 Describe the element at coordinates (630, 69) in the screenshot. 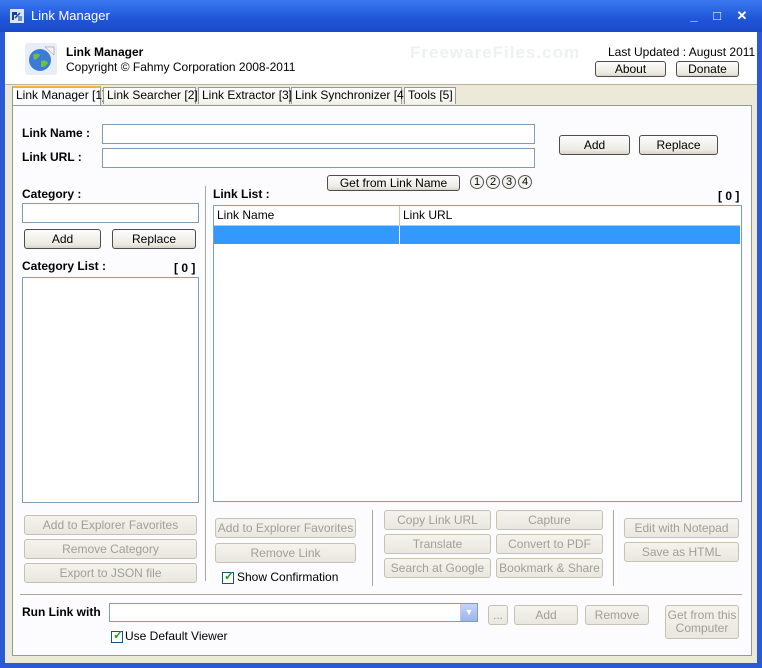

I see `about-button: About` at that location.